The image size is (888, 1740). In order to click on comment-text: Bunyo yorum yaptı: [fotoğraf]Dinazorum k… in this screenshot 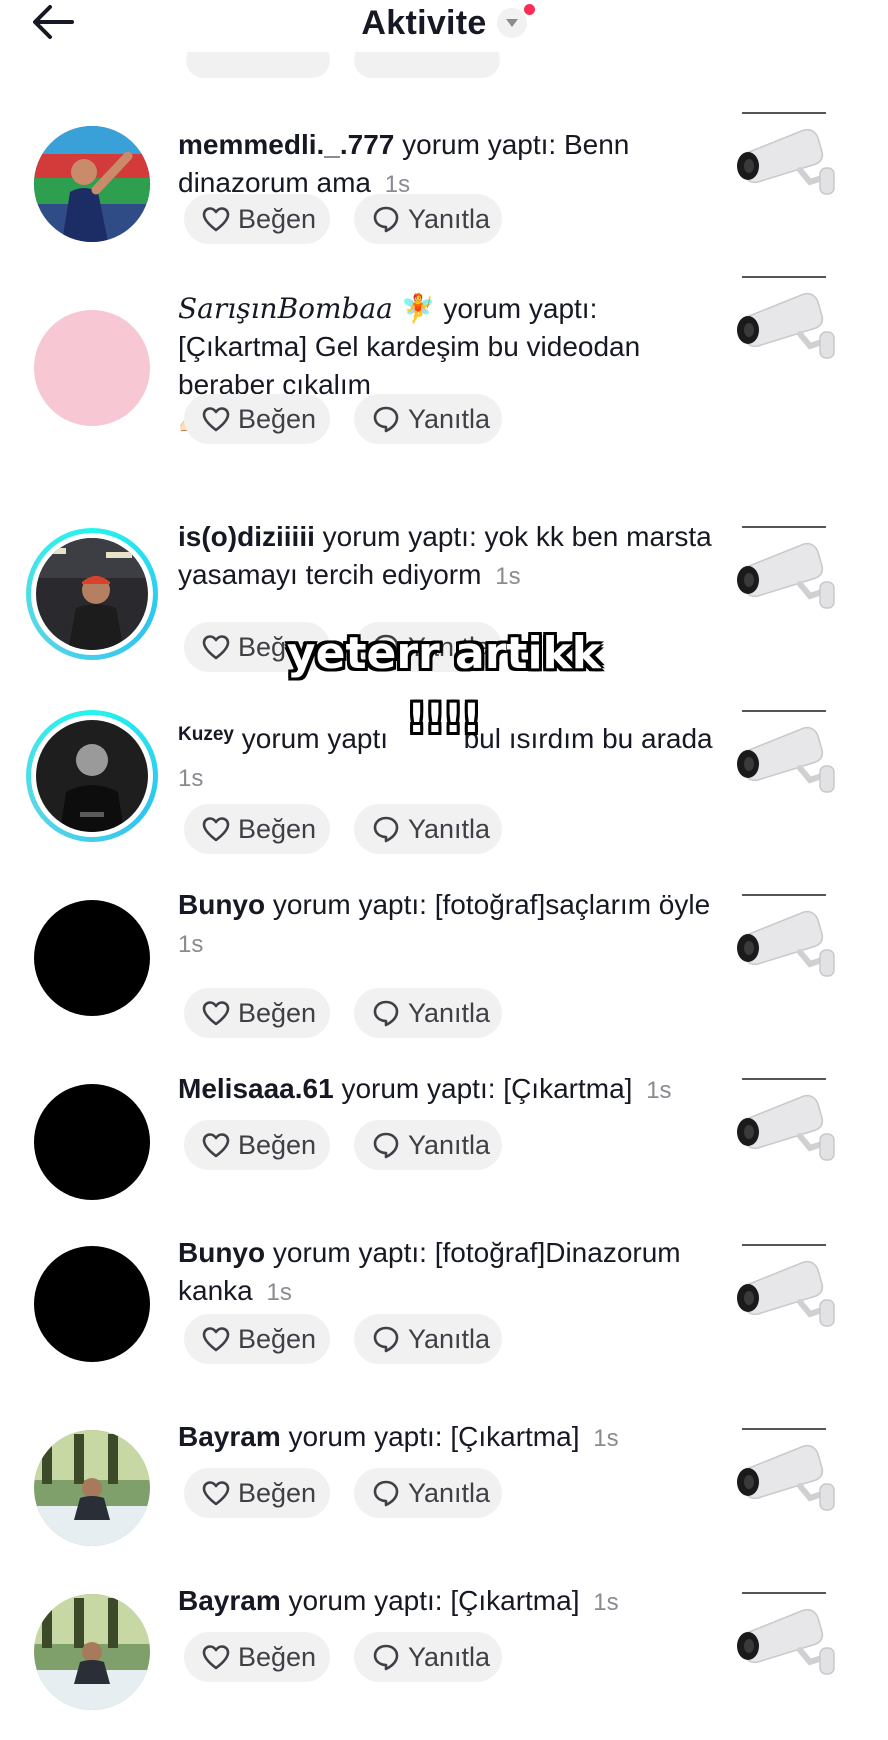, I will do `click(448, 1273)`.